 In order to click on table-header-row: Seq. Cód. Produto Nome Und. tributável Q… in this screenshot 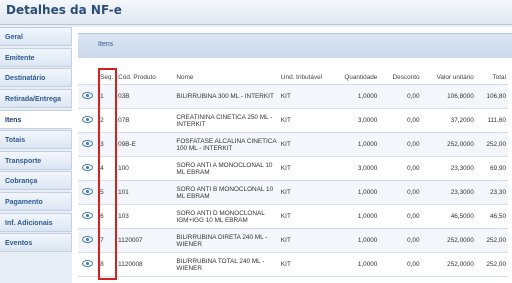, I will do `click(293, 77)`.